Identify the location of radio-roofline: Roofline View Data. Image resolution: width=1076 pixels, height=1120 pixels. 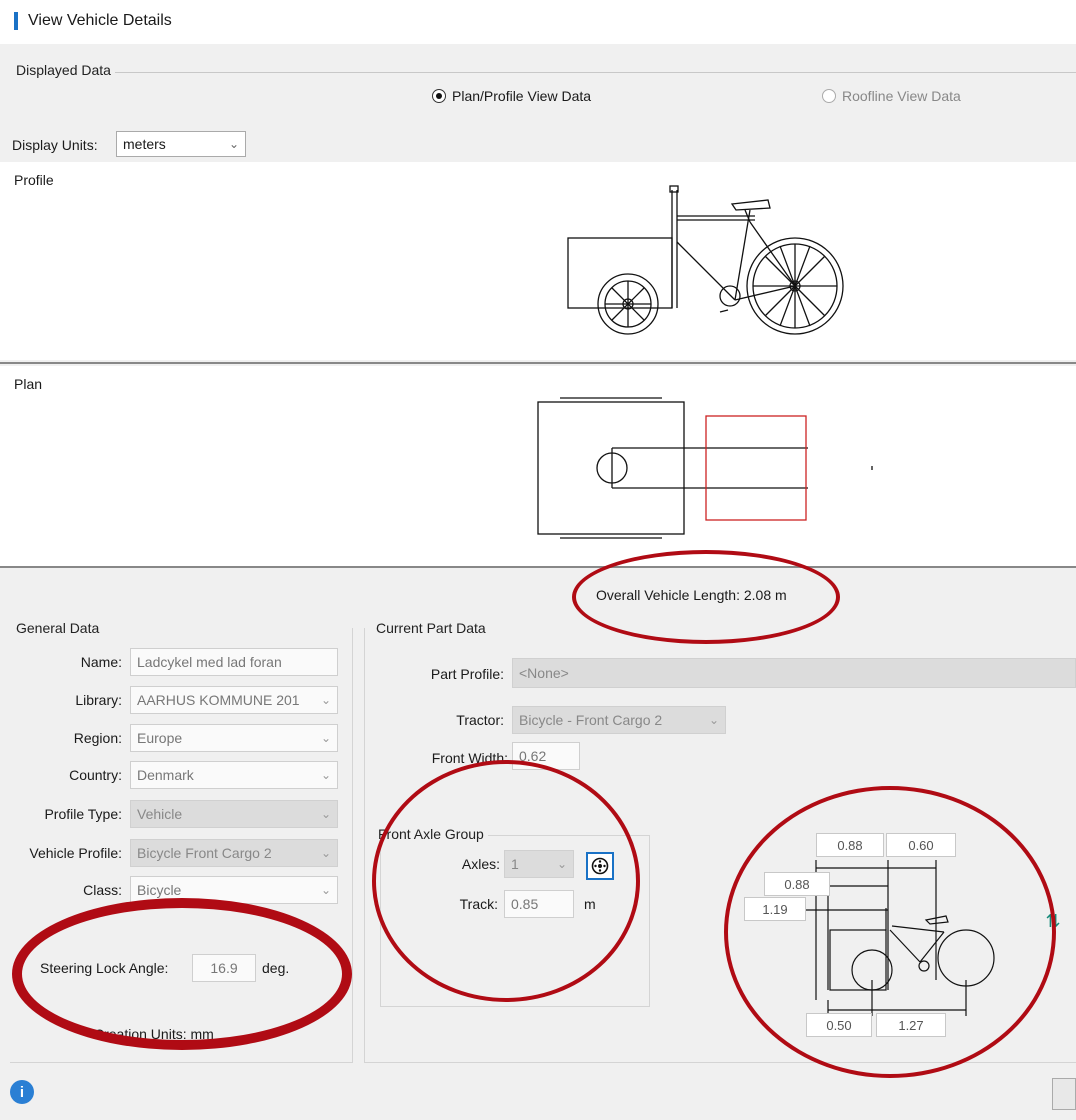
(891, 96).